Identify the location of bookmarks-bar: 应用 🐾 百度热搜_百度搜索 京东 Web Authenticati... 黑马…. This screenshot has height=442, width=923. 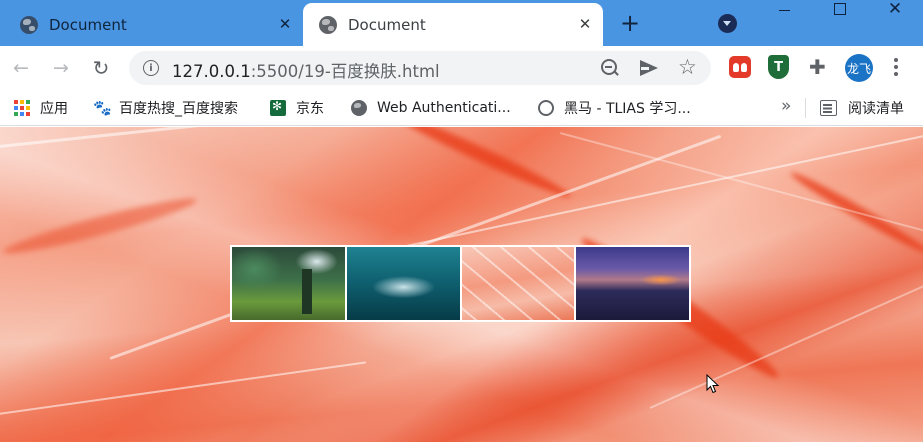
(461, 108).